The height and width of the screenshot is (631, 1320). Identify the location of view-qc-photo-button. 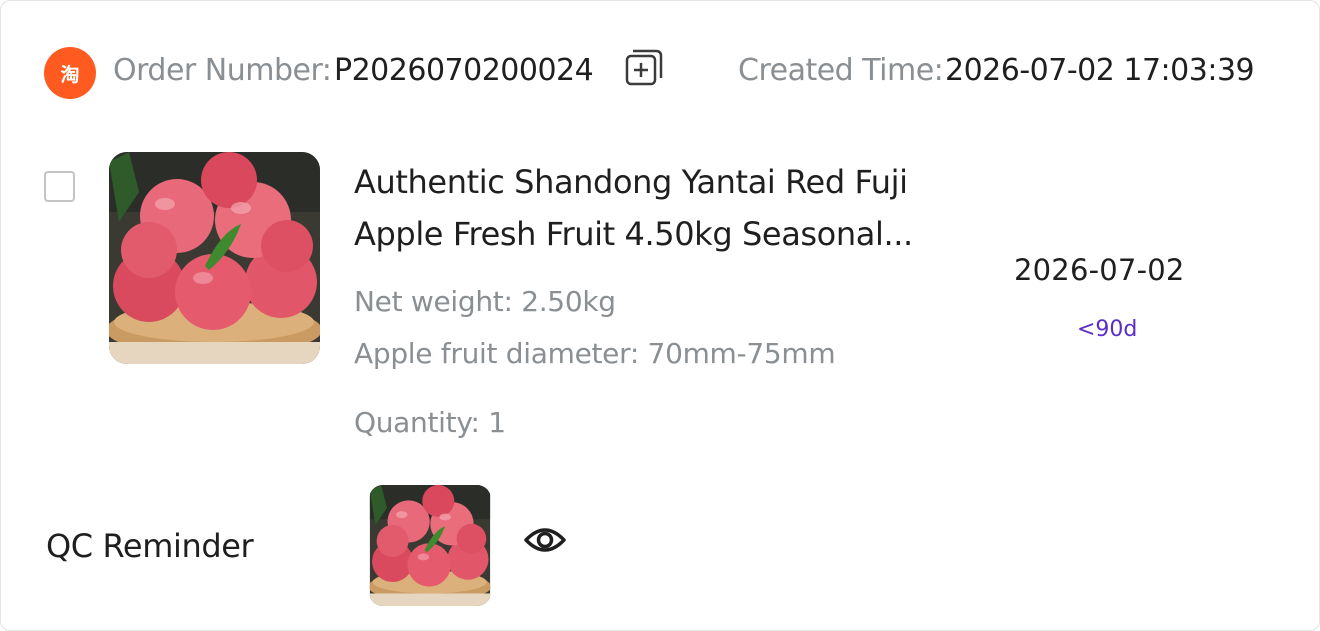
(545, 540).